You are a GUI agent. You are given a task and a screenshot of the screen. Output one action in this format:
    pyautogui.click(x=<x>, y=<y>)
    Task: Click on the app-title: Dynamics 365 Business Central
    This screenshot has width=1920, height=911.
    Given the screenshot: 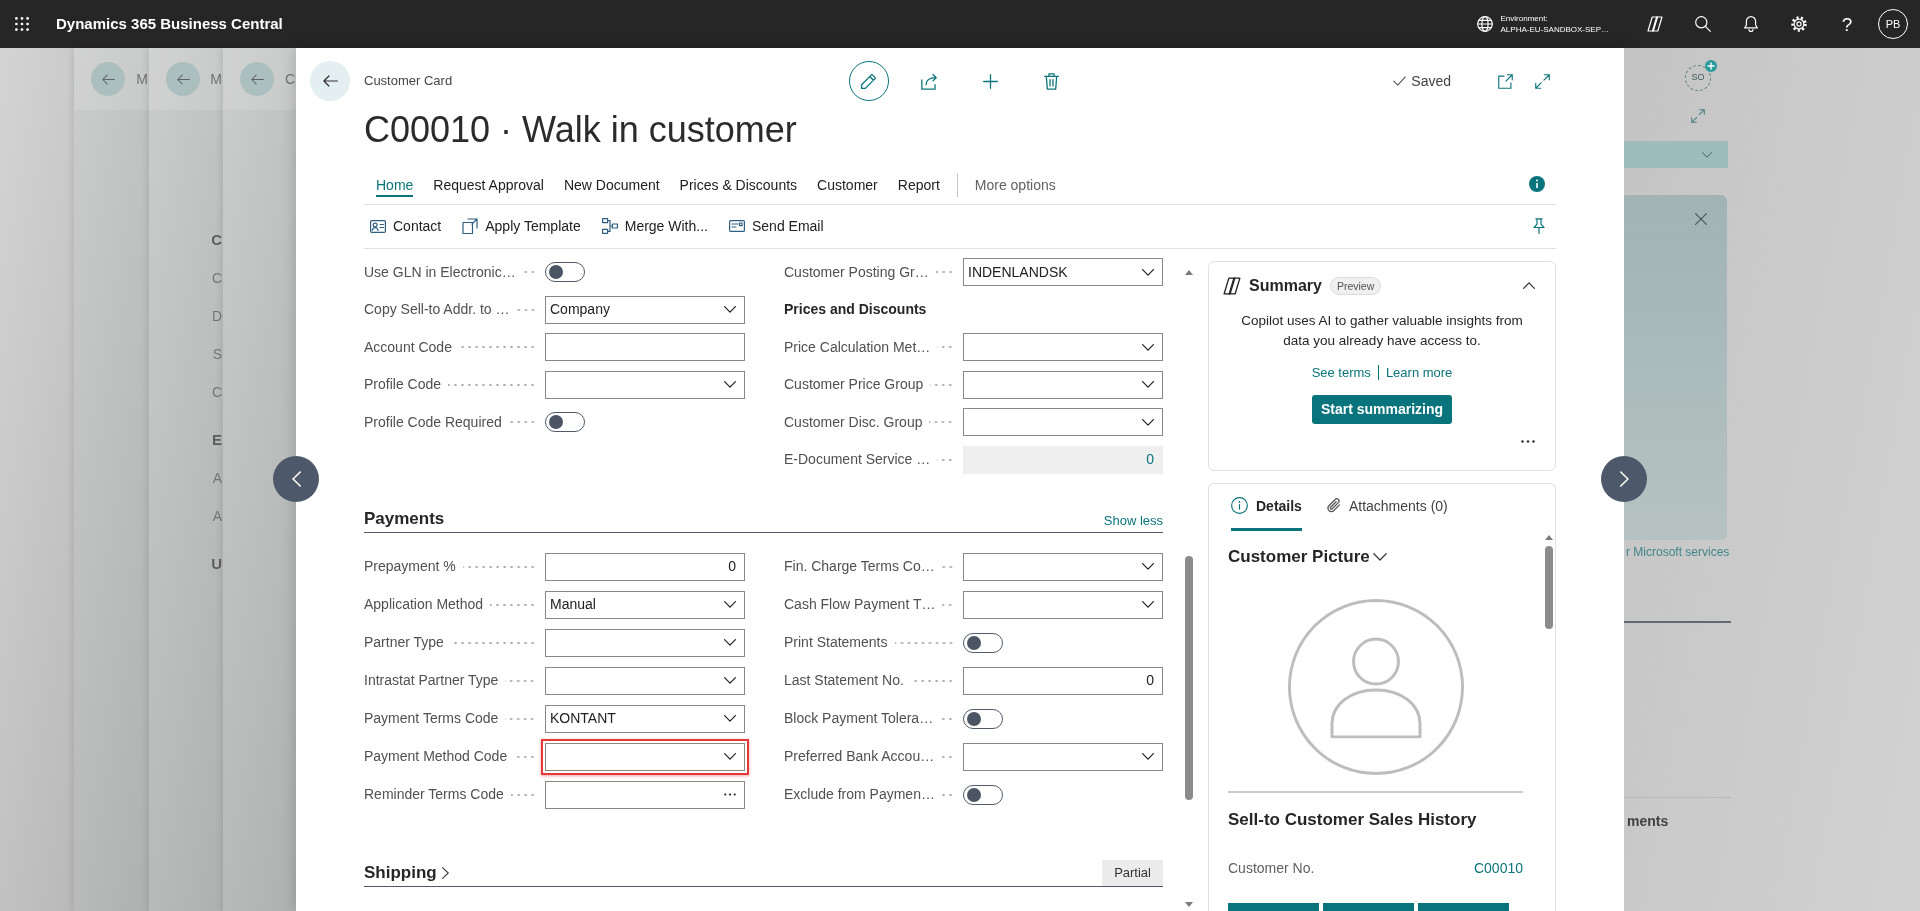 What is the action you would take?
    pyautogui.click(x=169, y=24)
    